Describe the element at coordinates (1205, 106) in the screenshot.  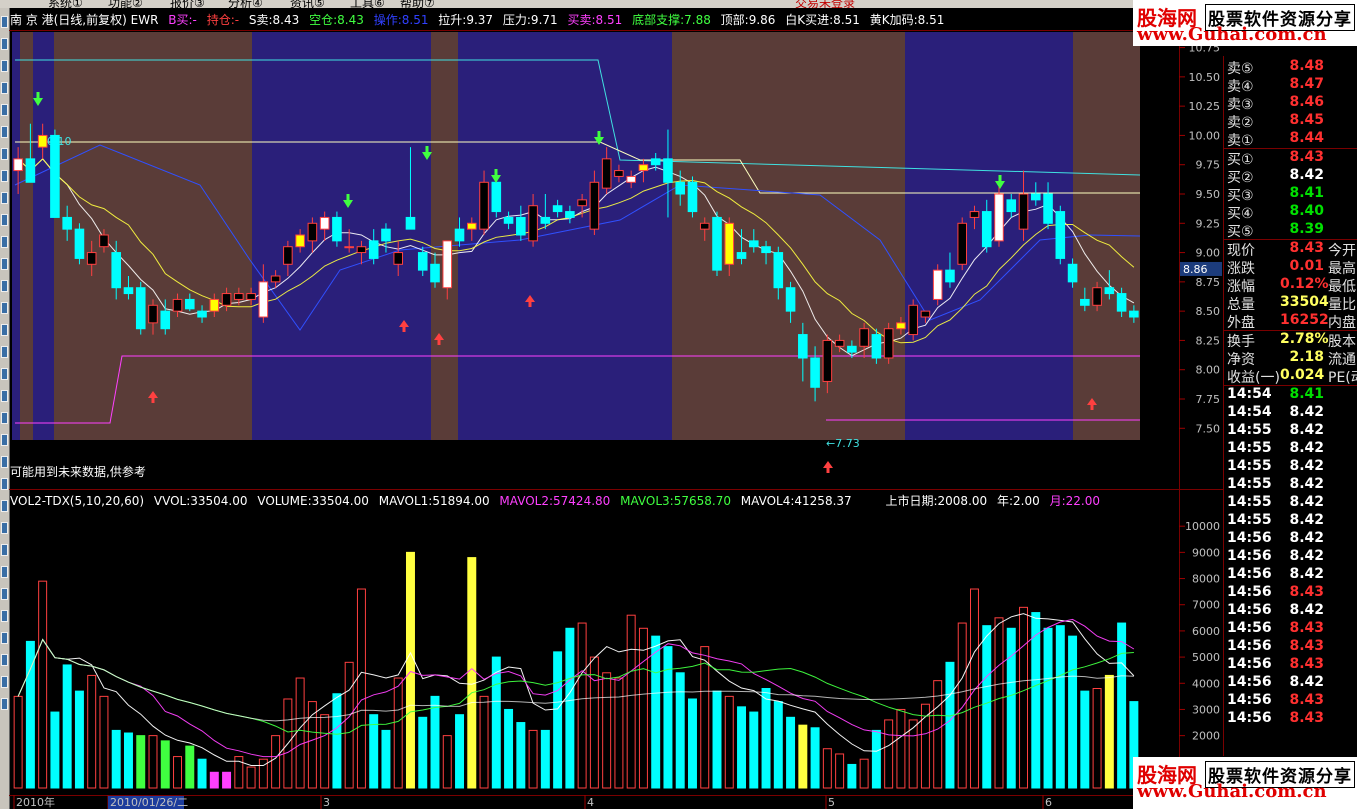
I see `price-tick-label: 10.25` at that location.